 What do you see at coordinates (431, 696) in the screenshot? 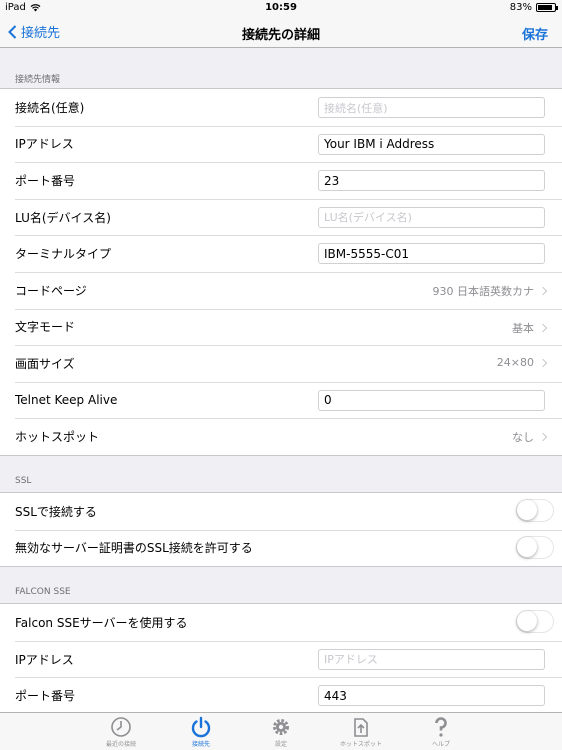
I see `falcon-port-input` at bounding box center [431, 696].